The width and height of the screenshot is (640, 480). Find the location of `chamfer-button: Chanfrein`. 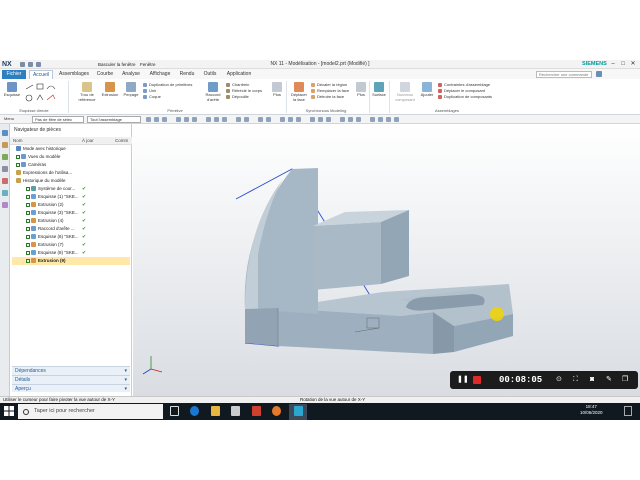

chamfer-button: Chanfrein is located at coordinates (237, 84).